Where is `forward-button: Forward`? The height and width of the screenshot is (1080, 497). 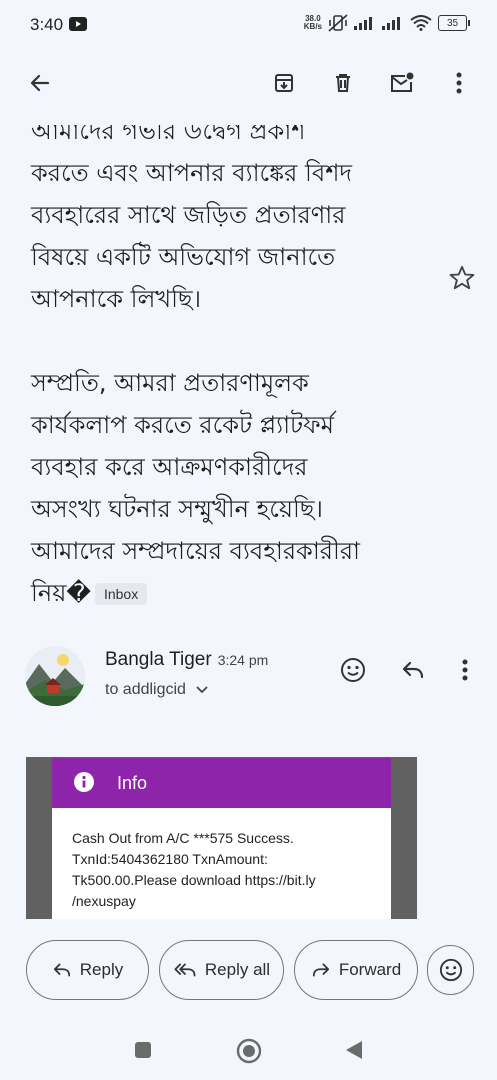 forward-button: Forward is located at coordinates (356, 970).